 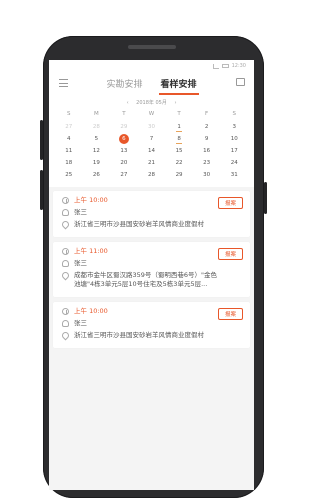 What do you see at coordinates (96, 114) in the screenshot?
I see `weekday-label: M` at bounding box center [96, 114].